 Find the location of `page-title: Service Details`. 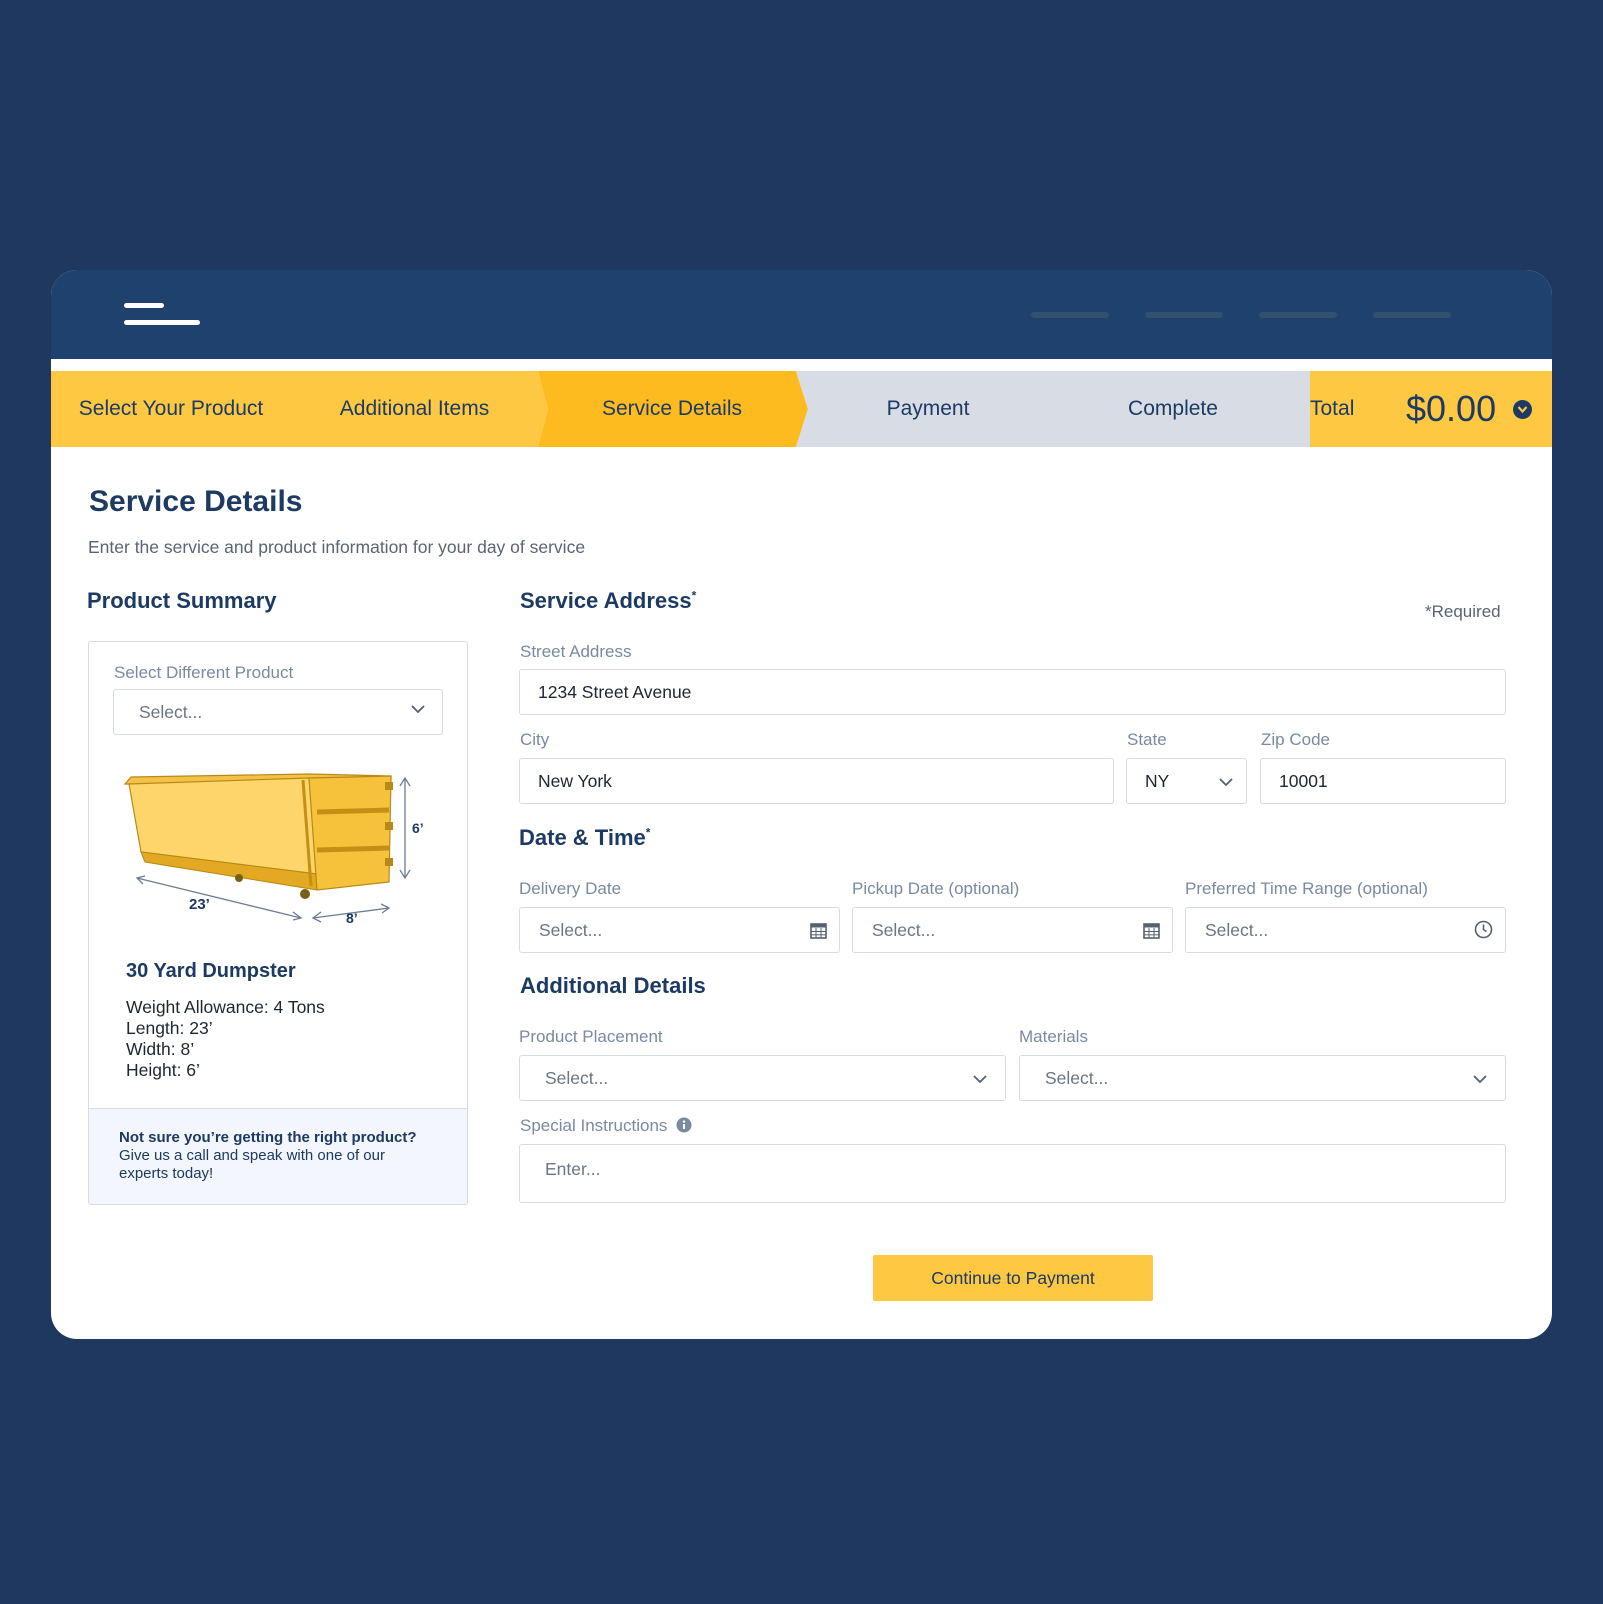

page-title: Service Details is located at coordinates (196, 501).